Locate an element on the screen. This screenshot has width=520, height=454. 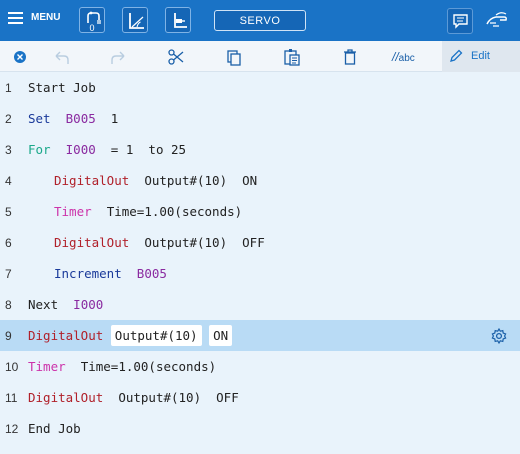
cancel-icon is located at coordinates (20, 57).